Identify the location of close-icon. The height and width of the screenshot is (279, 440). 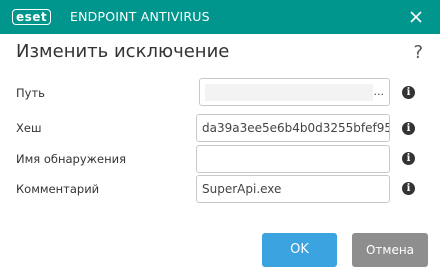
(416, 17).